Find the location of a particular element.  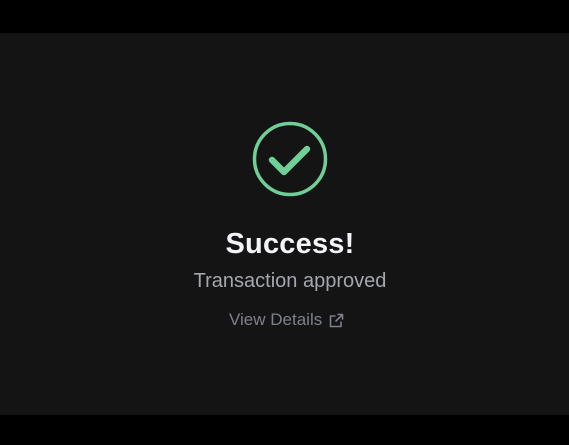

view-details-link: View Details is located at coordinates (287, 320).